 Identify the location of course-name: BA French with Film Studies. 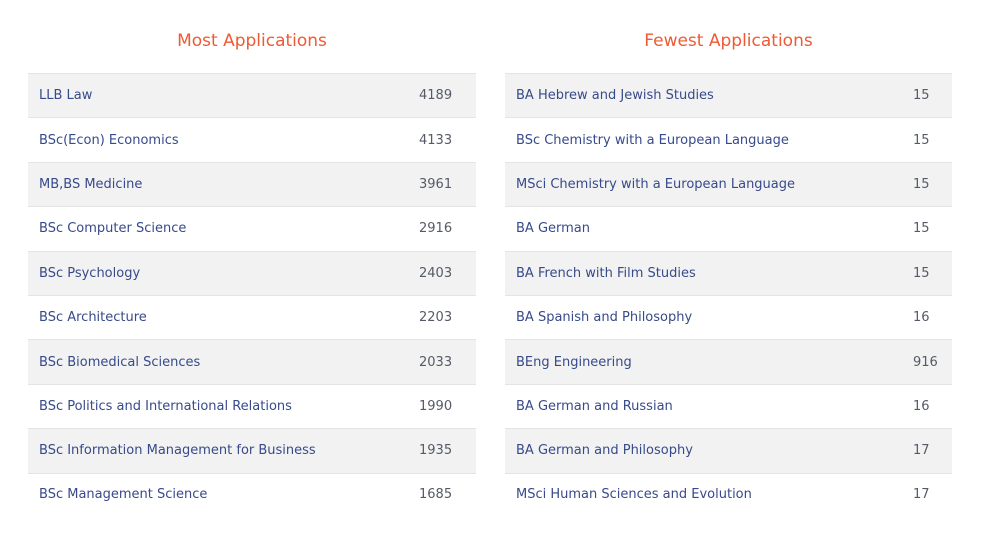
(606, 273).